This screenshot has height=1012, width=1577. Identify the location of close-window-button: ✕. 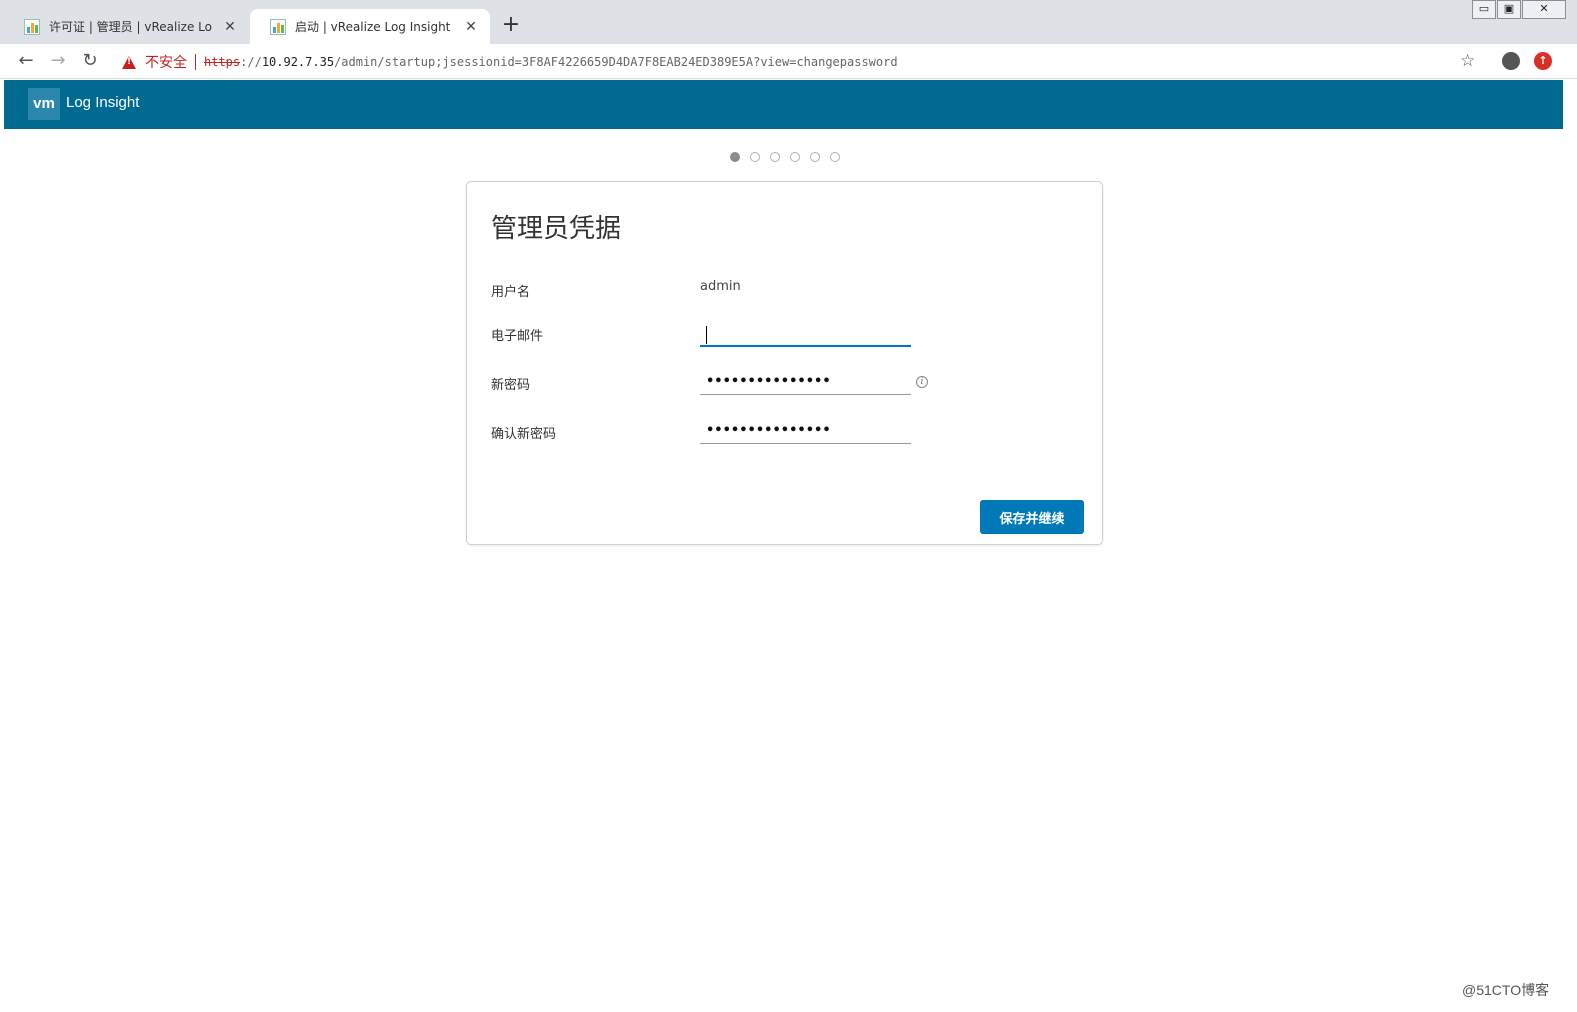
(1544, 9).